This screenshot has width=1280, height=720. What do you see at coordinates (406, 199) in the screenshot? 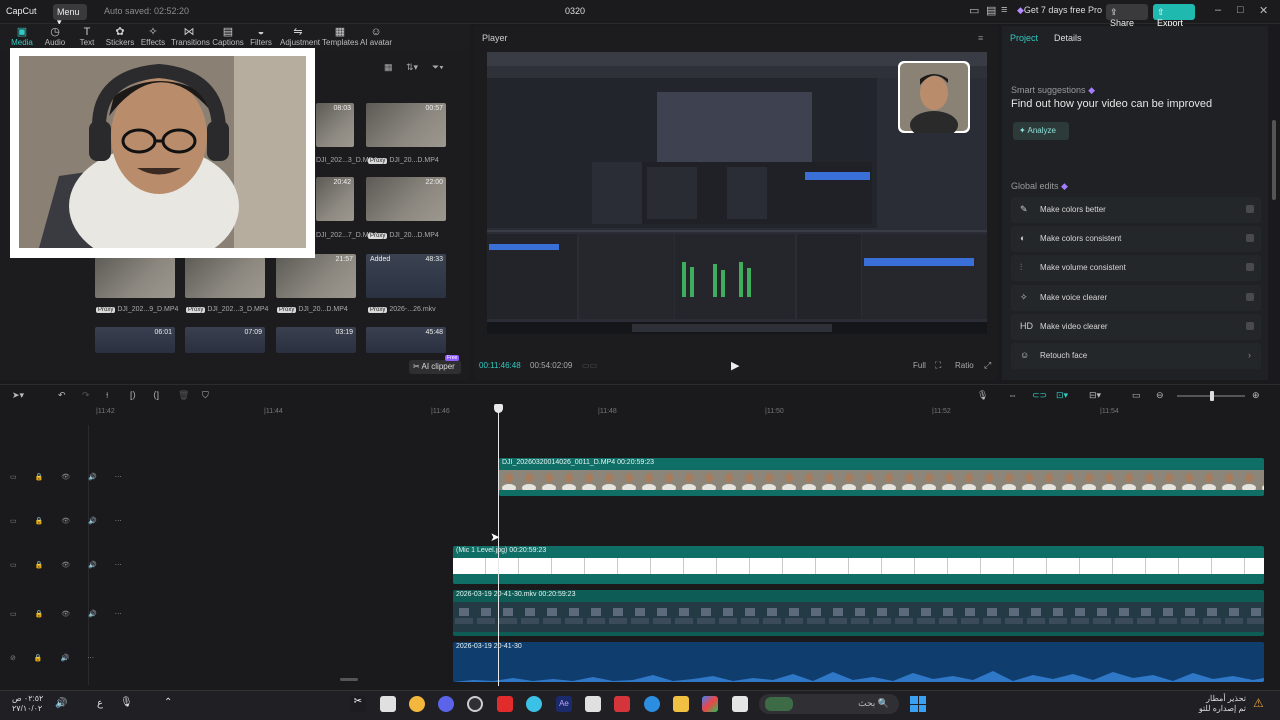
I see `media-thumb: 22:00` at bounding box center [406, 199].